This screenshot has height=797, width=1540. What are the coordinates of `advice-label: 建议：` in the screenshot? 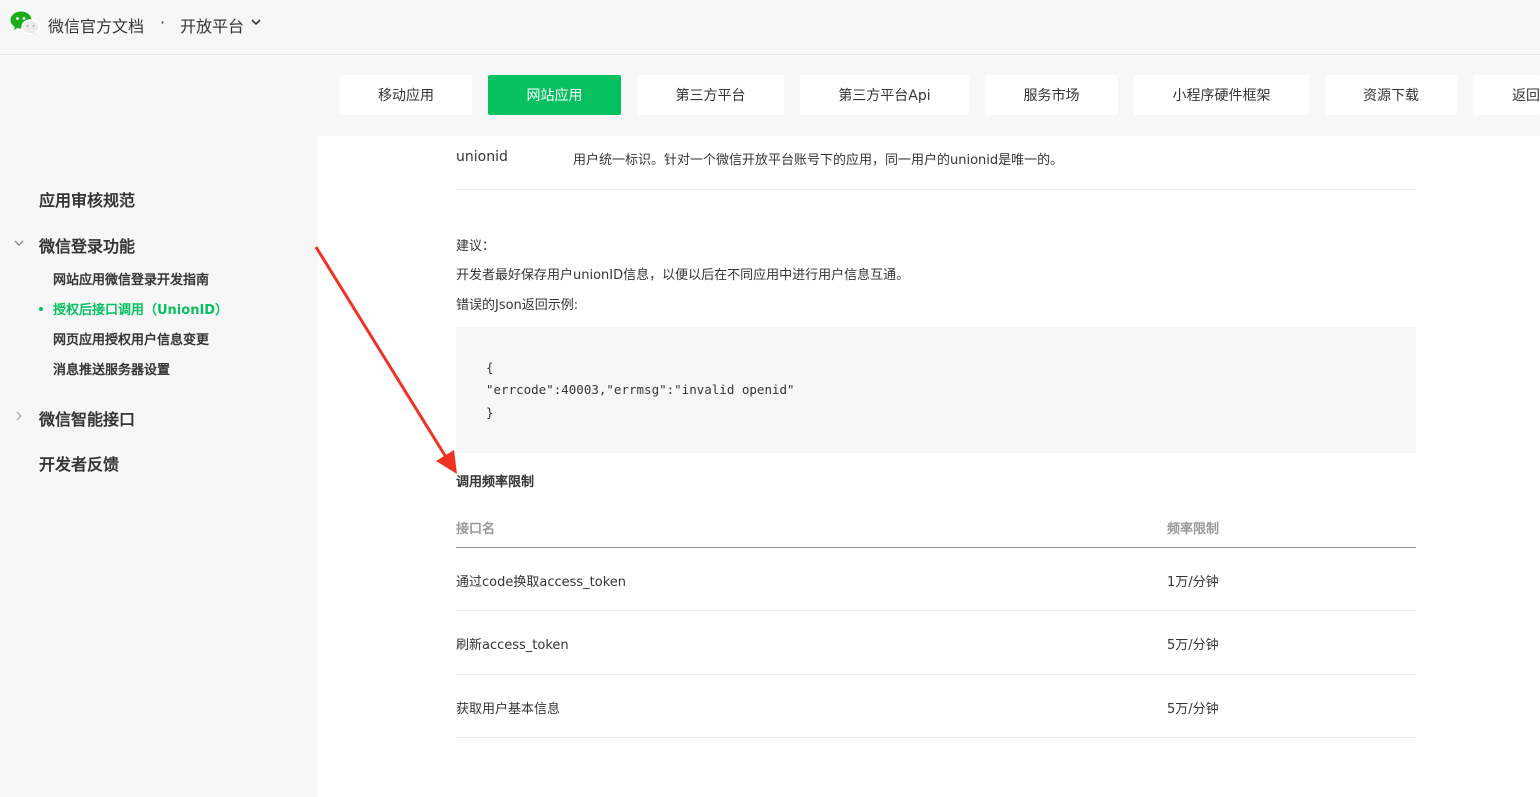 It's located at (476, 246).